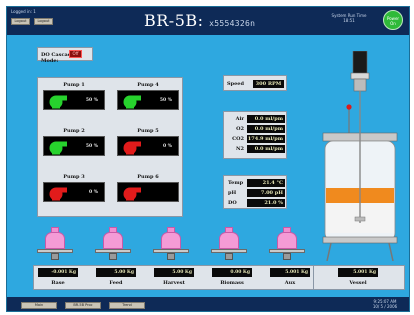 This screenshot has height=315, width=414. Describe the element at coordinates (235, 84) in the screenshot. I see `speed-label: Speed` at that location.